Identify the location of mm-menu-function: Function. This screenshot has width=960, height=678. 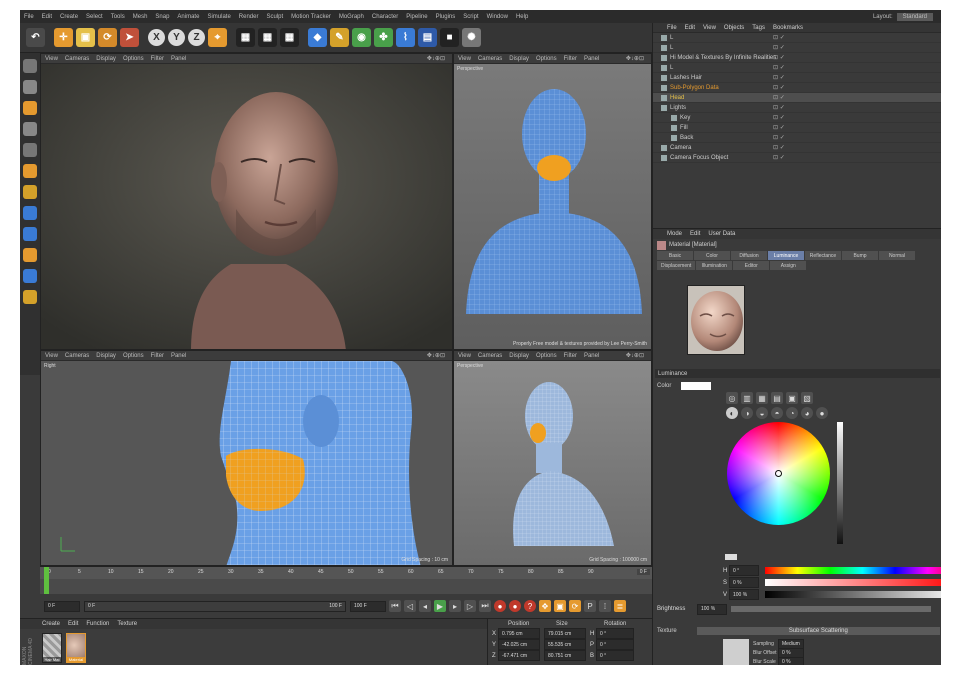
(97, 624).